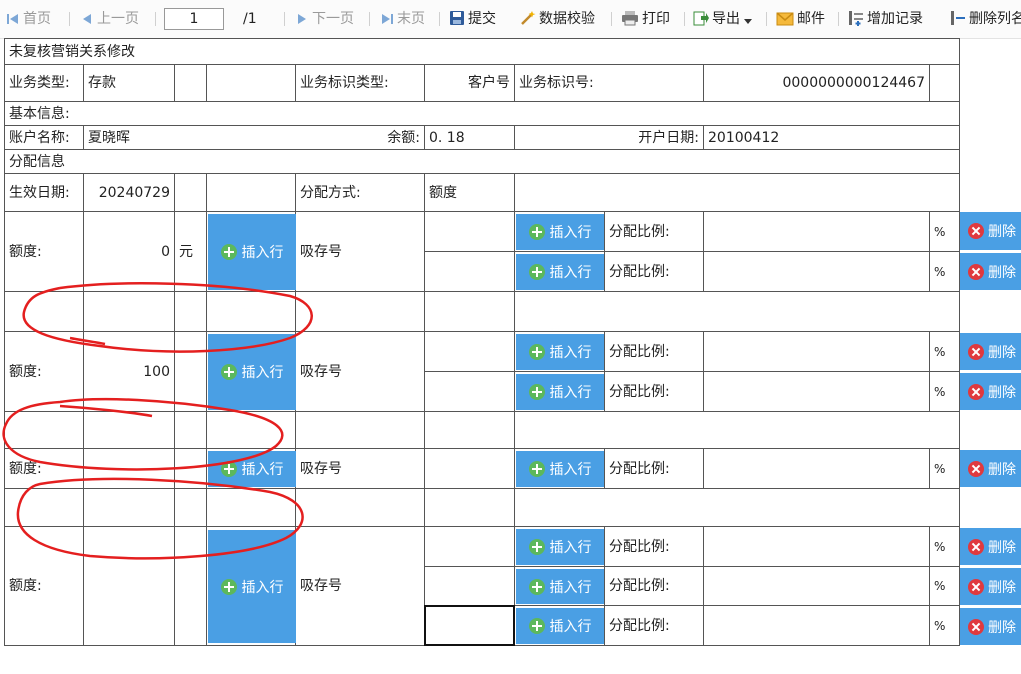 The image size is (1021, 674). What do you see at coordinates (469, 625) in the screenshot?
I see `absorb-no-input-selected` at bounding box center [469, 625].